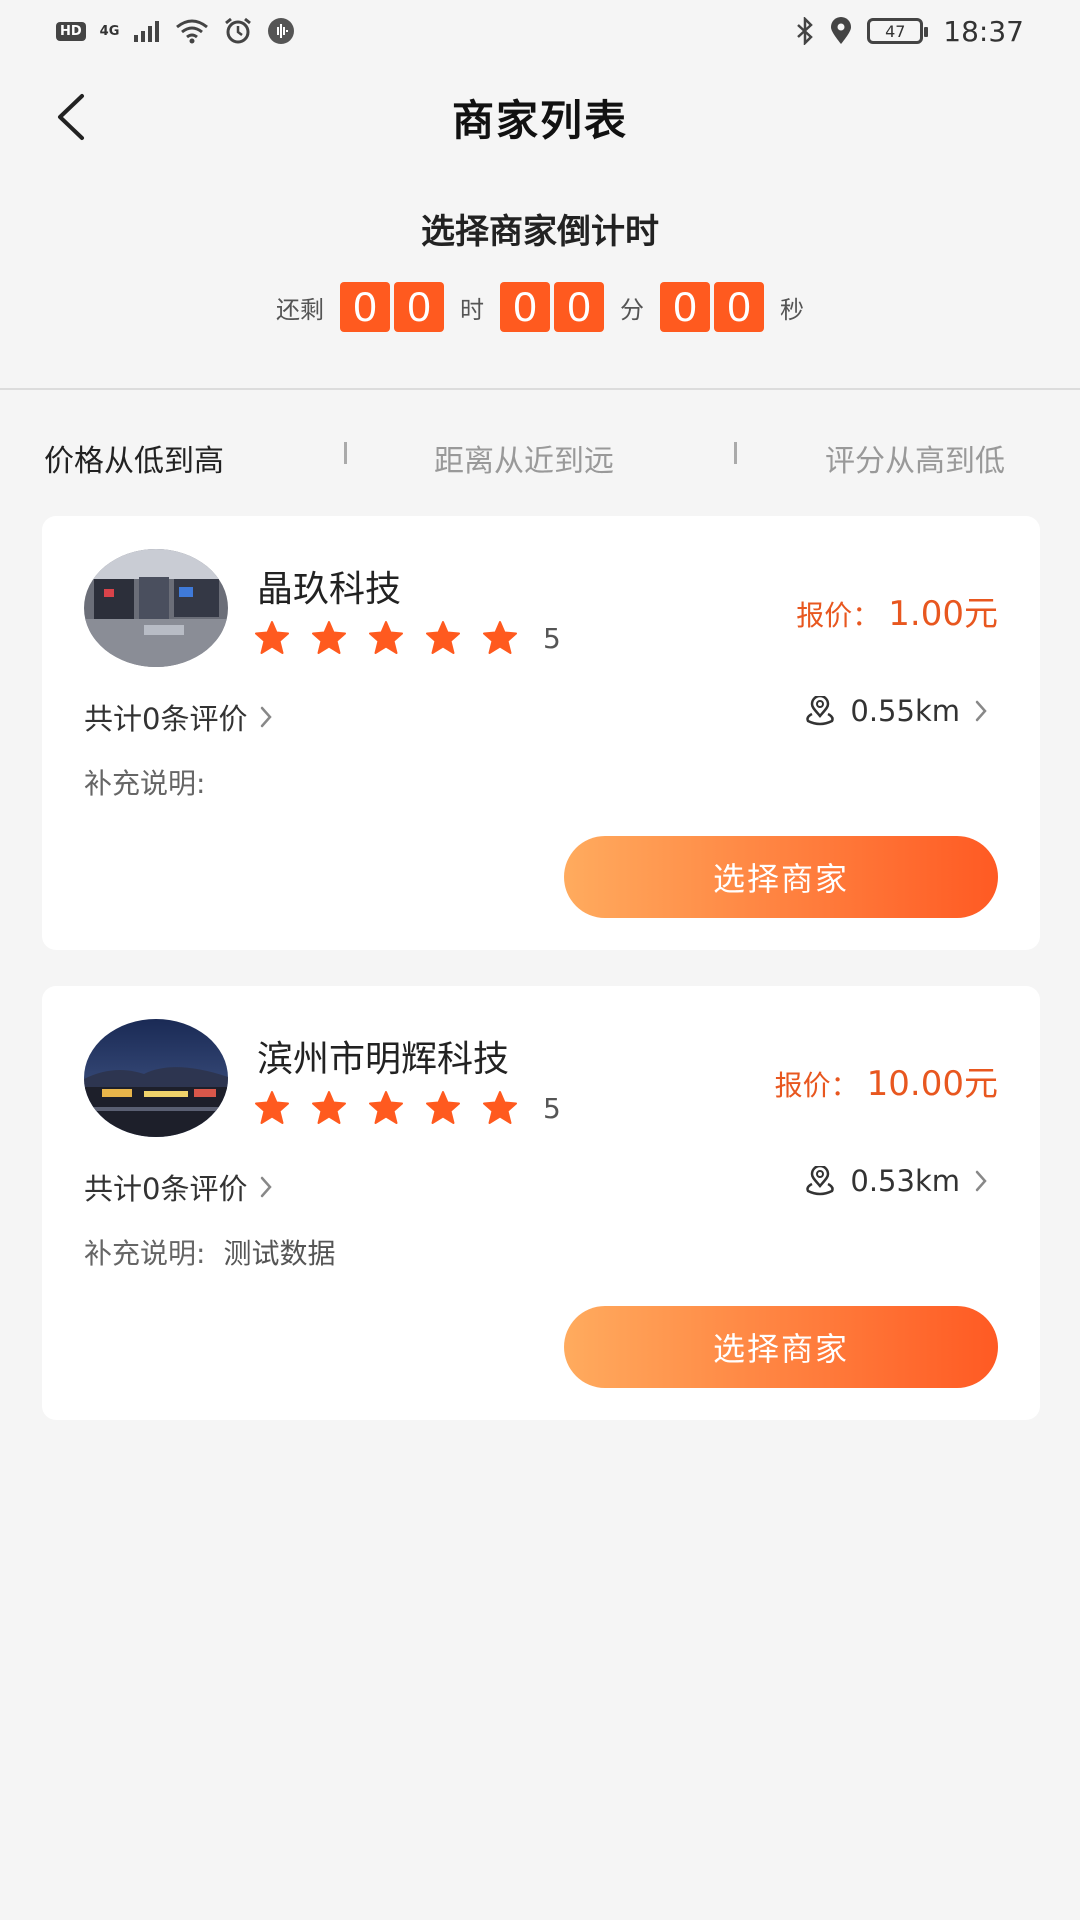 This screenshot has height=1920, width=1080. Describe the element at coordinates (632, 309) in the screenshot. I see `minute-label: 分` at that location.